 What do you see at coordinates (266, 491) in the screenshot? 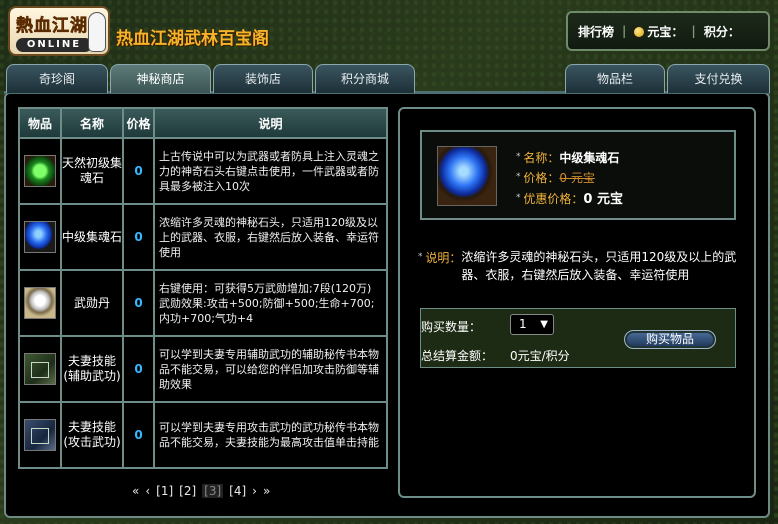
I see `last-page-link: »` at bounding box center [266, 491].